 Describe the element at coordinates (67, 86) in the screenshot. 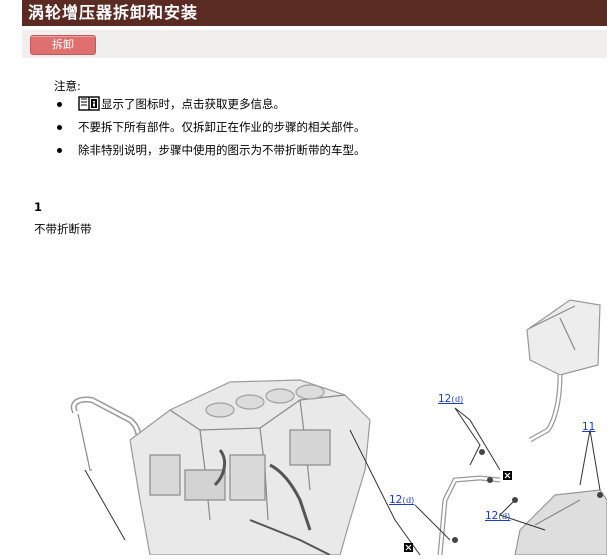

I see `notes-label: 注意:` at that location.